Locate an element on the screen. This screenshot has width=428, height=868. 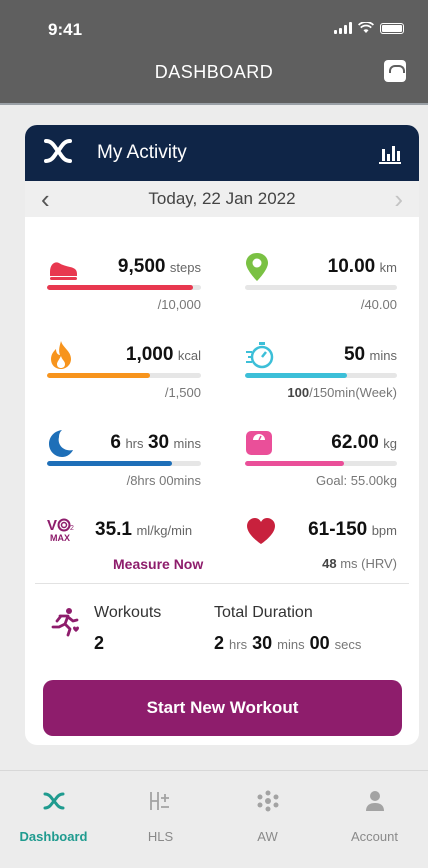
steps-progress-bar is located at coordinates (124, 287).